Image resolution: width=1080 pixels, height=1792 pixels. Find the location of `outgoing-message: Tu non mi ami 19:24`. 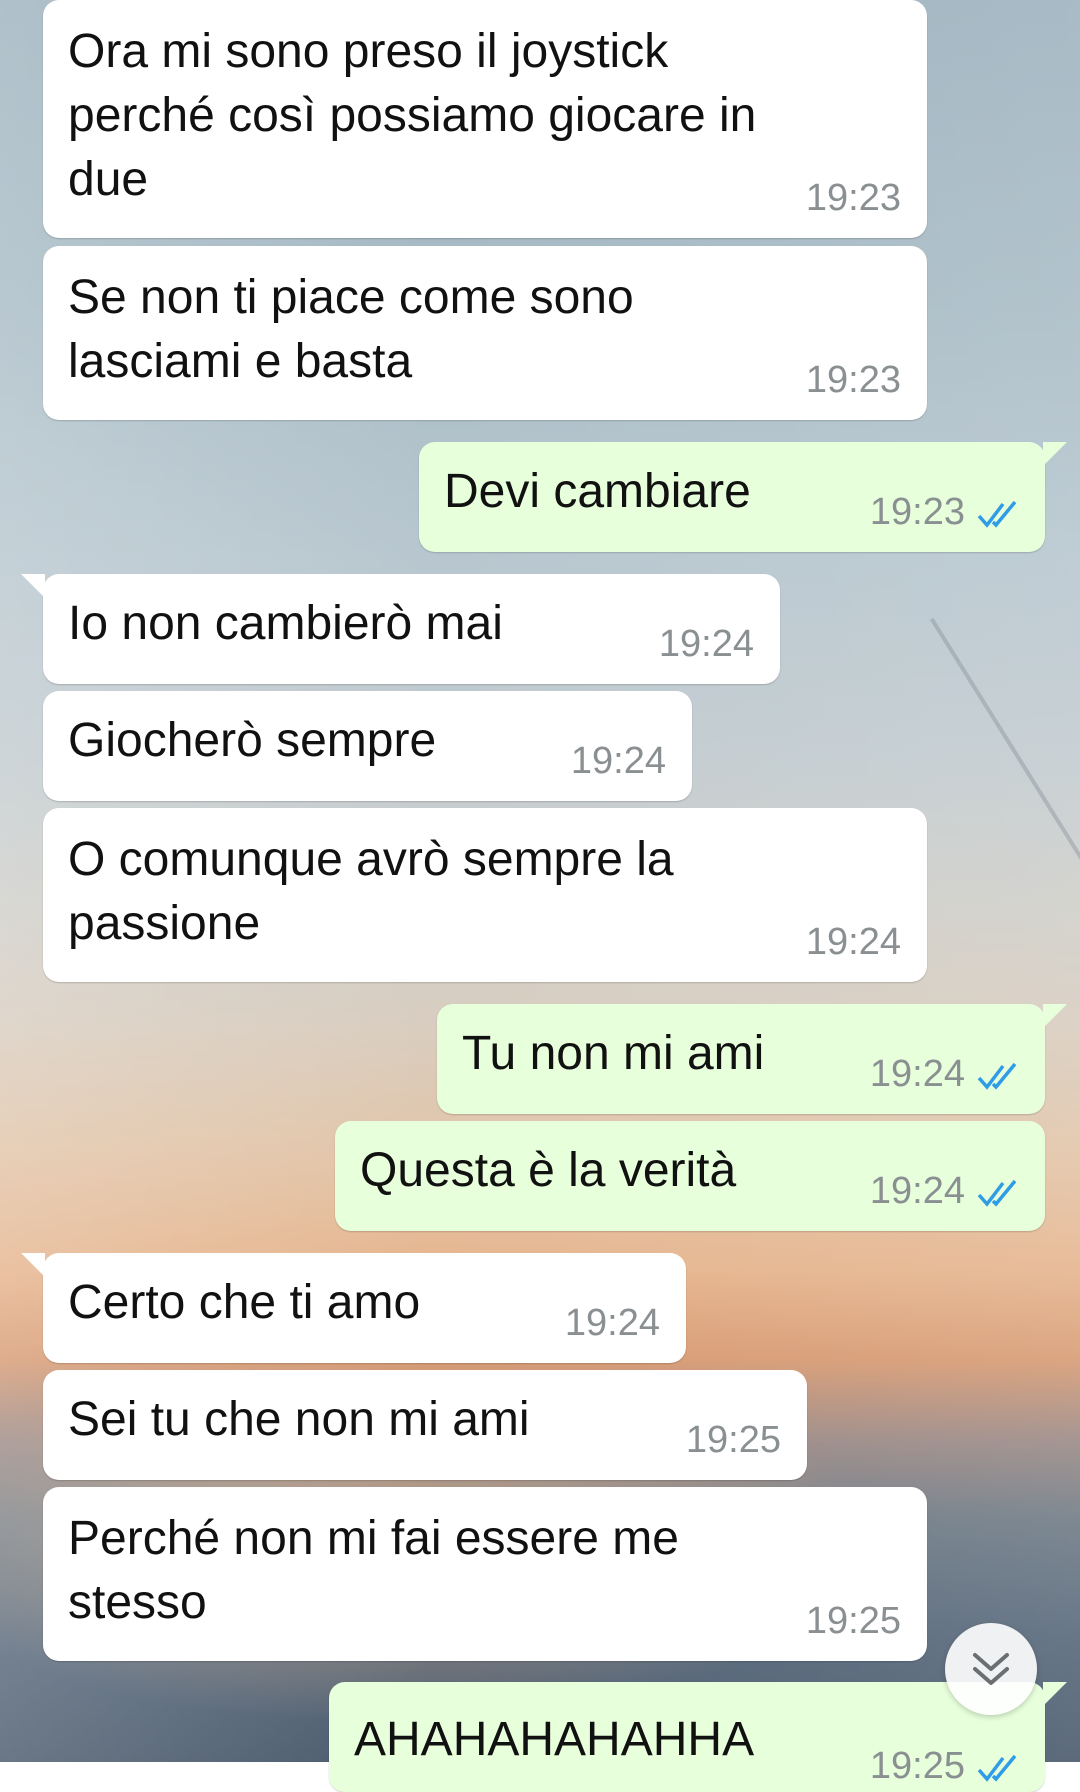

outgoing-message: Tu non mi ami 19:24 is located at coordinates (752, 1059).